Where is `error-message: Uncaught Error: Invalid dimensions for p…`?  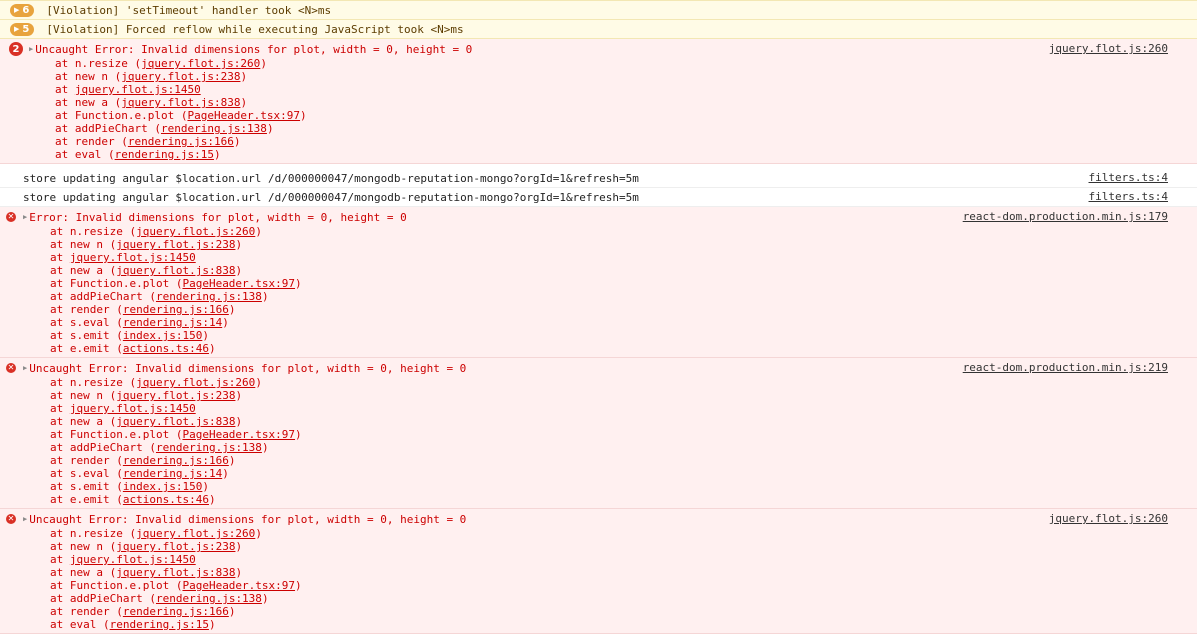 error-message: Uncaught Error: Invalid dimensions for p… is located at coordinates (248, 368).